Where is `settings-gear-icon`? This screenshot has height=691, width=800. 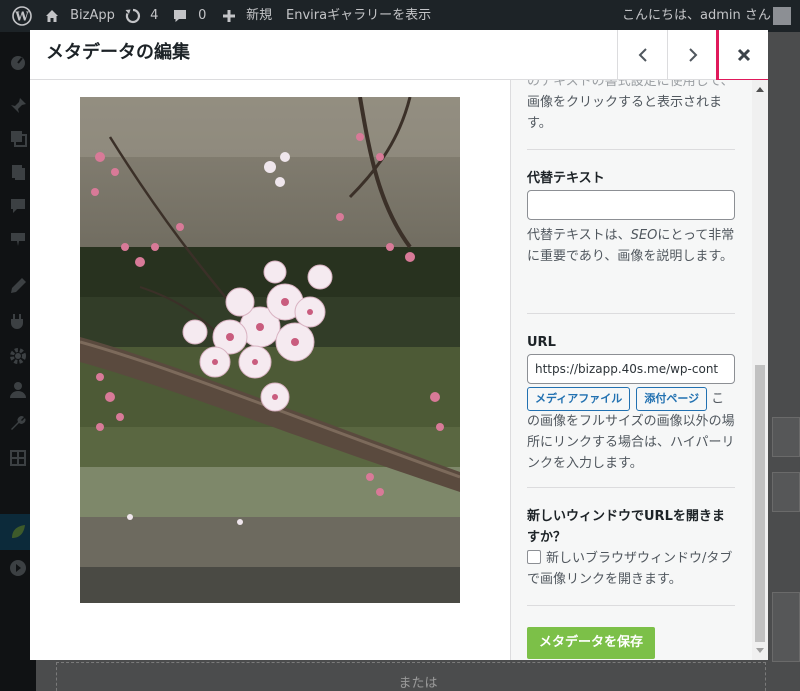 settings-gear-icon is located at coordinates (18, 356).